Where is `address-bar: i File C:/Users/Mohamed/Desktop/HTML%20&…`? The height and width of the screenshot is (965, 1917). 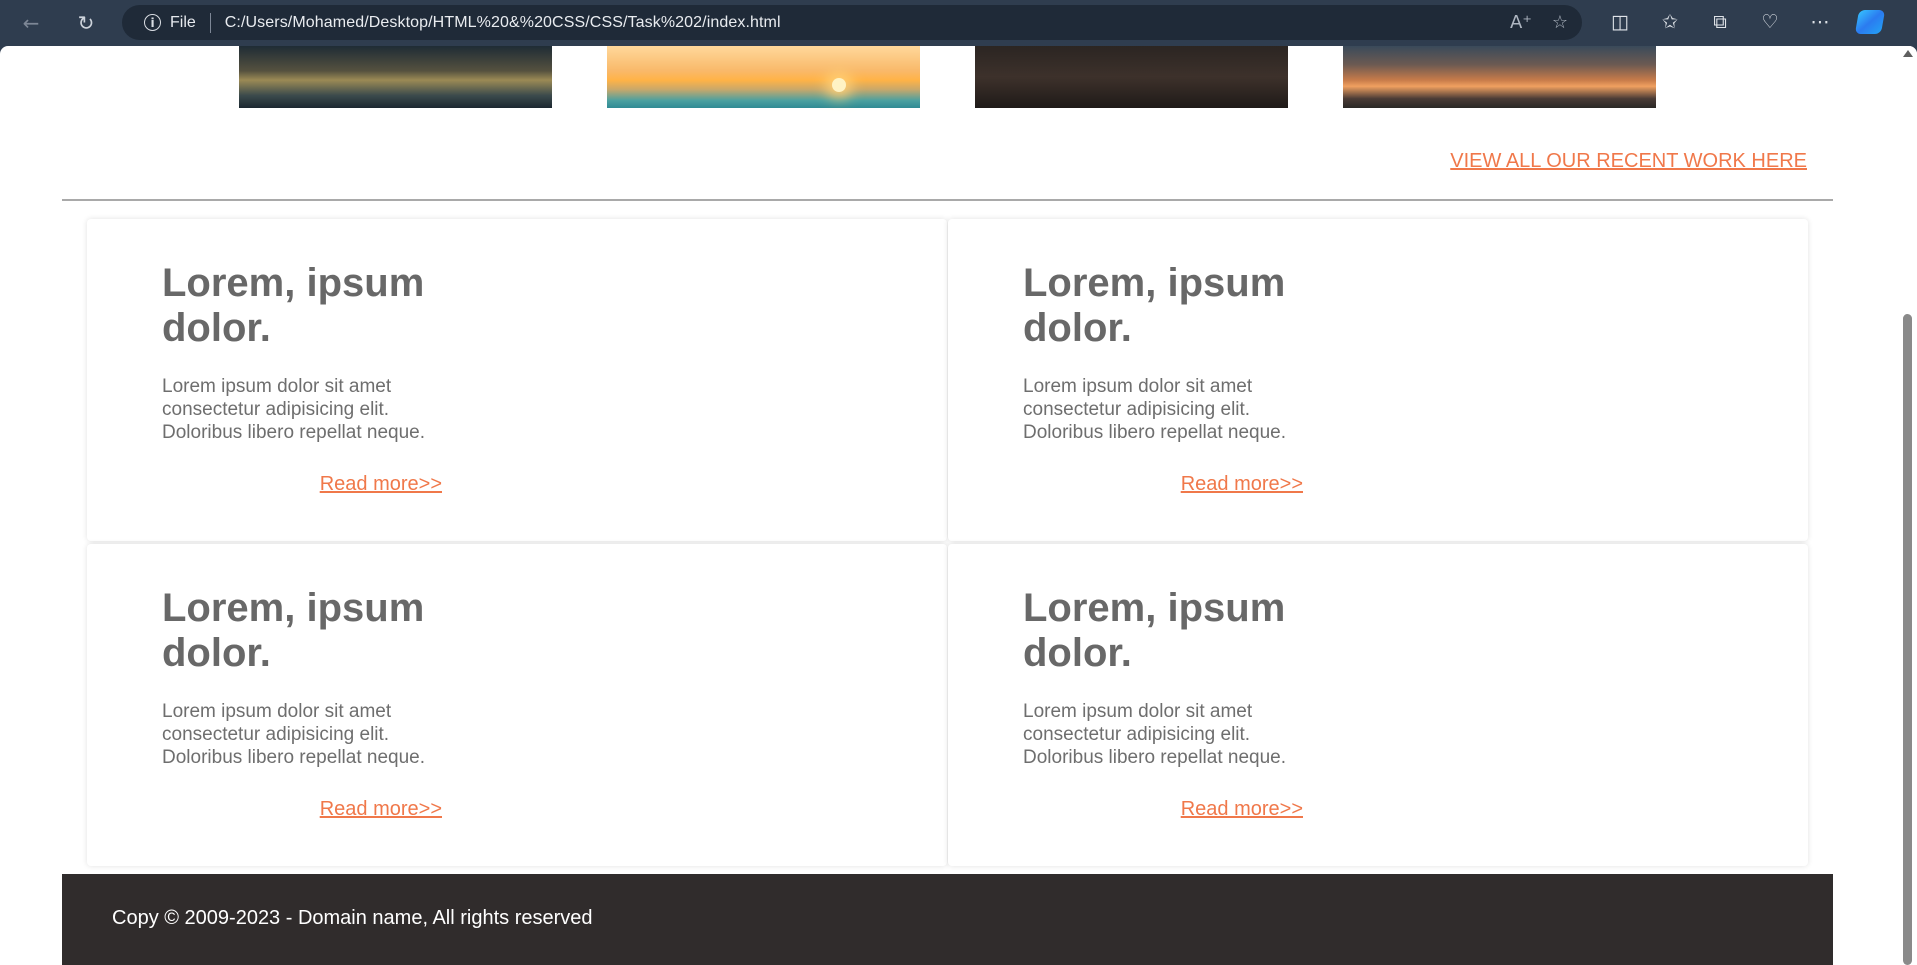 address-bar: i File C:/Users/Mohamed/Desktop/HTML%20&… is located at coordinates (852, 22).